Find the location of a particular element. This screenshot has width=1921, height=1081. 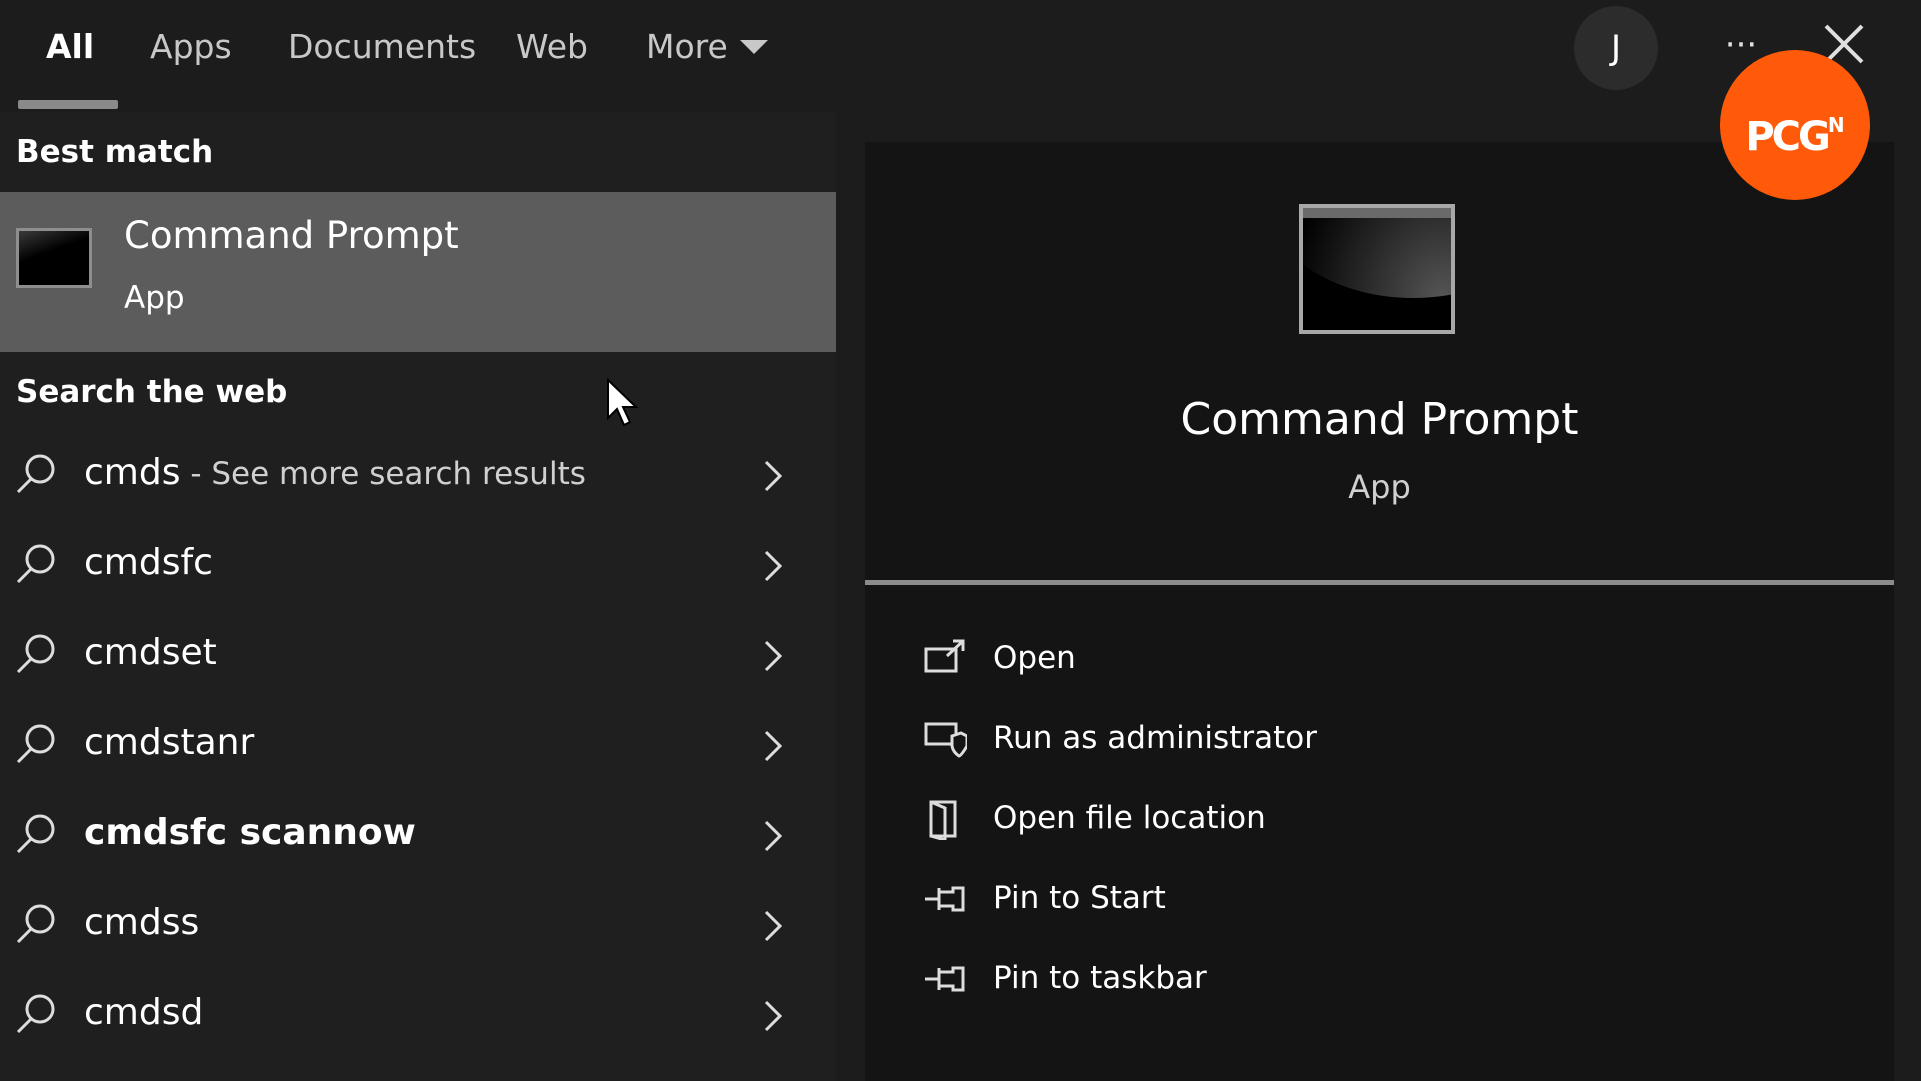

logo-superscript: N is located at coordinates (1836, 125).